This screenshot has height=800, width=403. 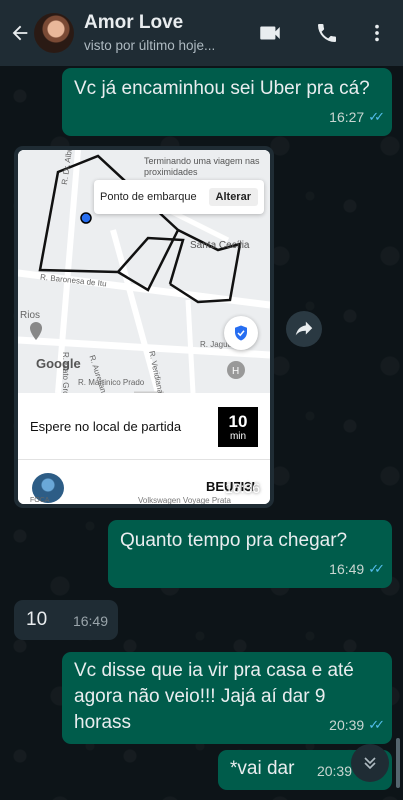 I want to click on back-arrow-icon, so click(x=20, y=33).